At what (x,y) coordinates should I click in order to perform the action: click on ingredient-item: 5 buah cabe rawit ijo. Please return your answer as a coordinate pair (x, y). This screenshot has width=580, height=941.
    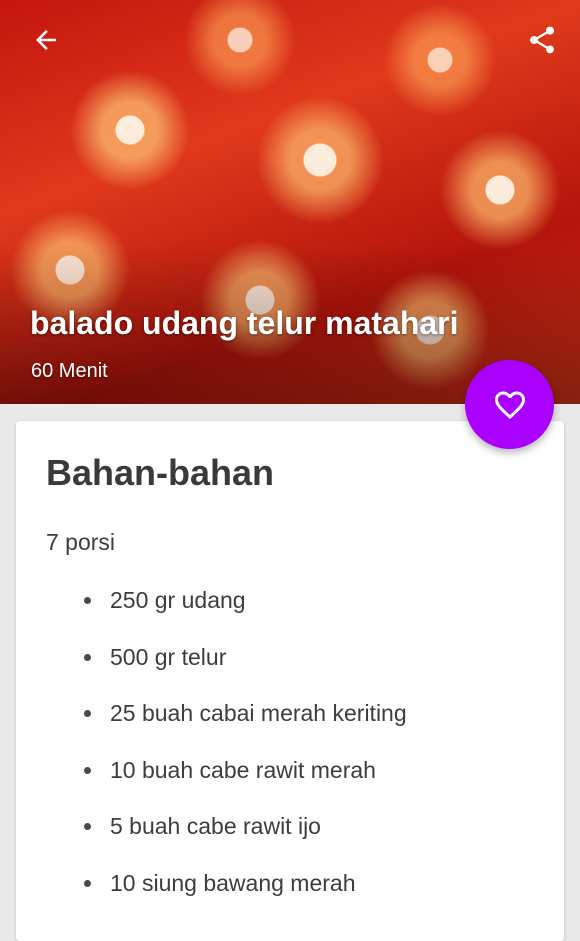
    Looking at the image, I should click on (242, 835).